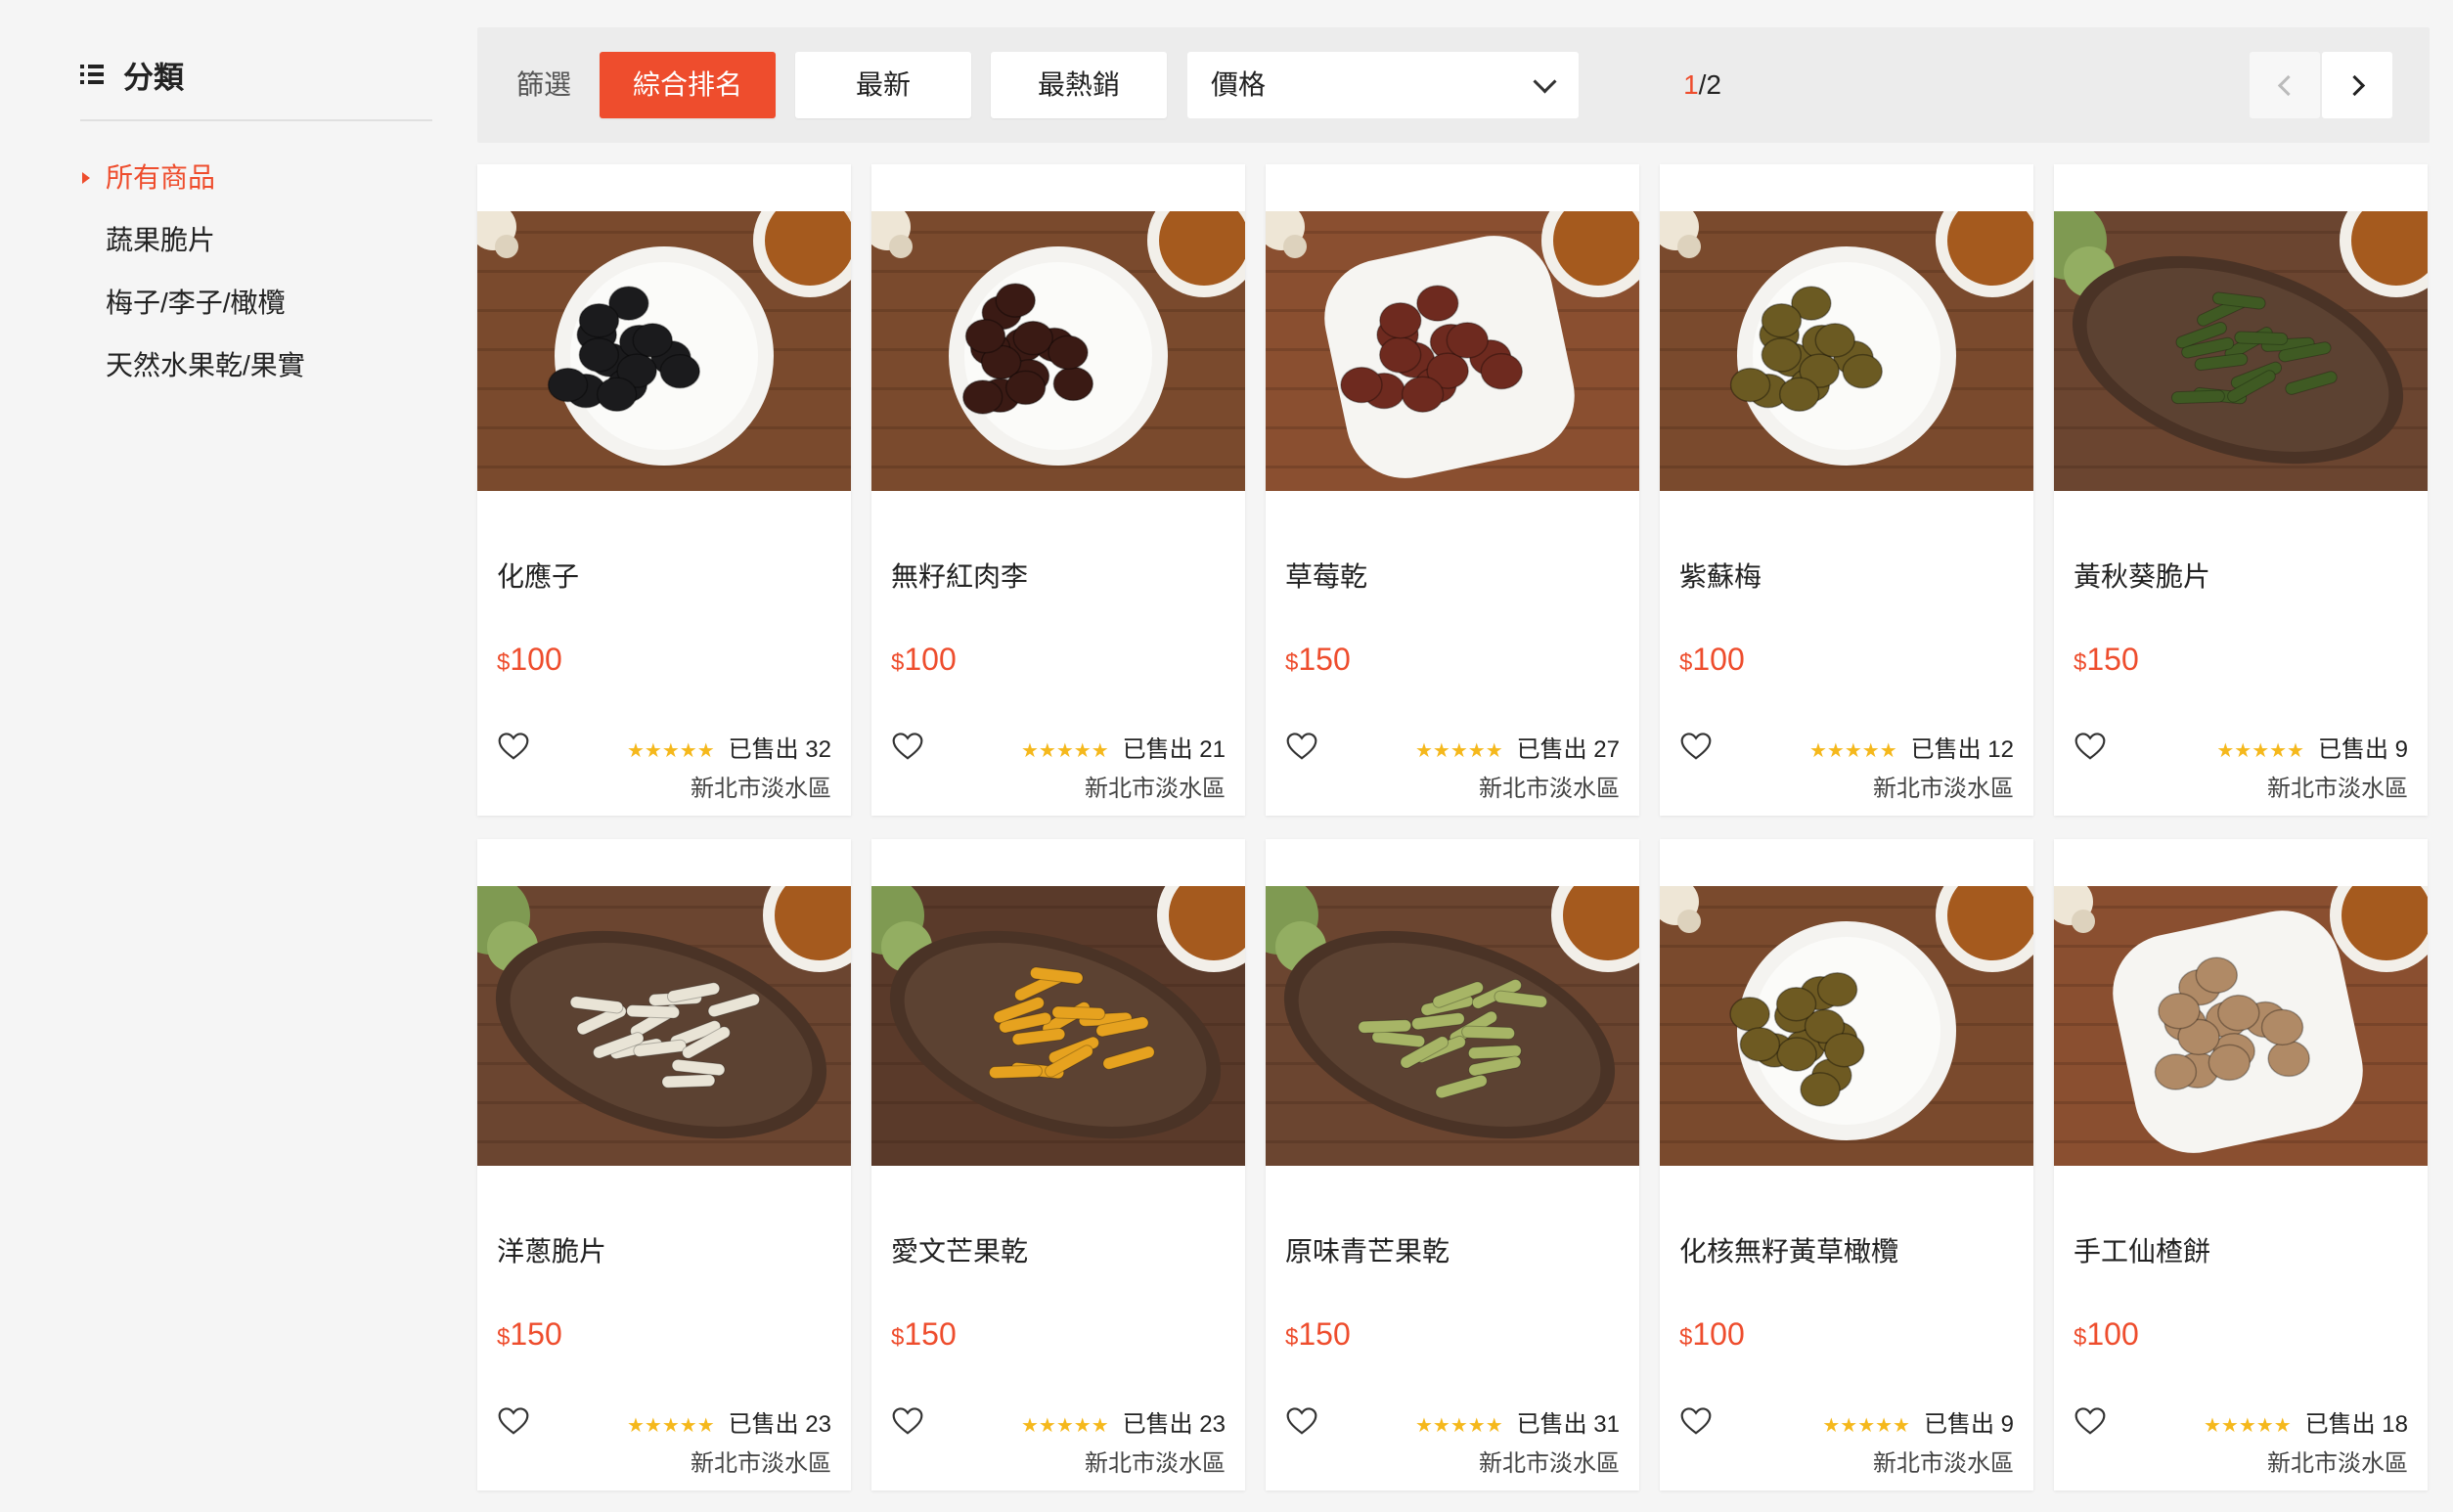 This screenshot has width=2453, height=1512. What do you see at coordinates (1079, 85) in the screenshot?
I see `sort-bestselling-button: 最熱銷` at bounding box center [1079, 85].